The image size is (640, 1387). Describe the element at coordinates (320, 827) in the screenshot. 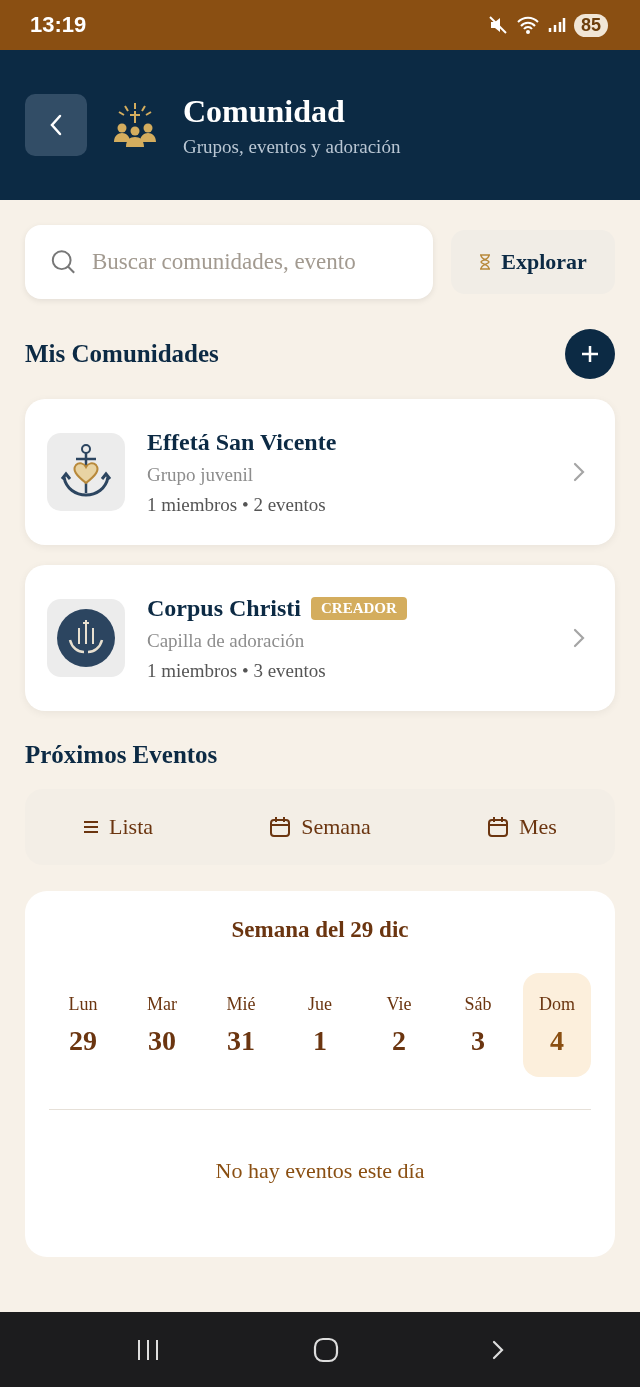

I see `view-tab: Semana` at that location.